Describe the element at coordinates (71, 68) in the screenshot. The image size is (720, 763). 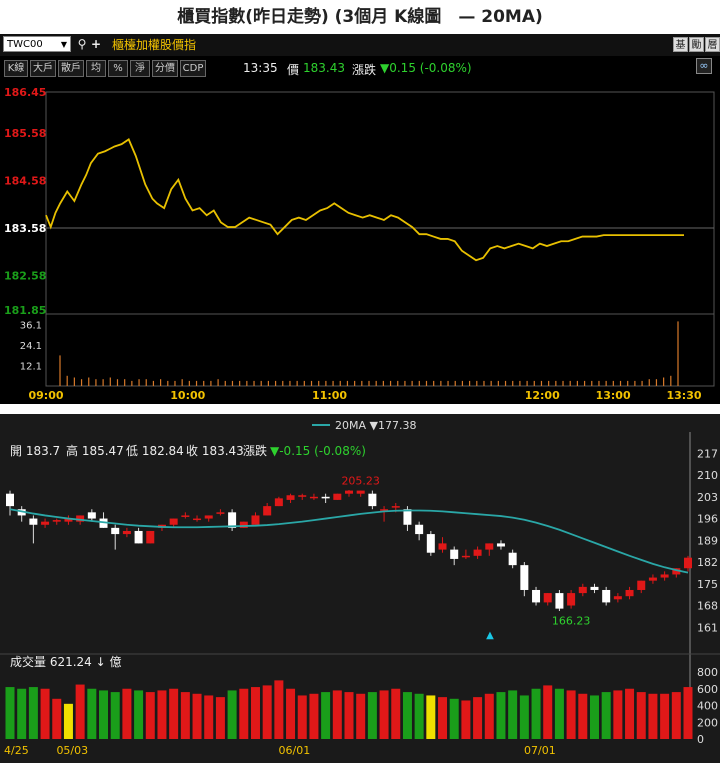
I see `retail-button: 散戶` at that location.